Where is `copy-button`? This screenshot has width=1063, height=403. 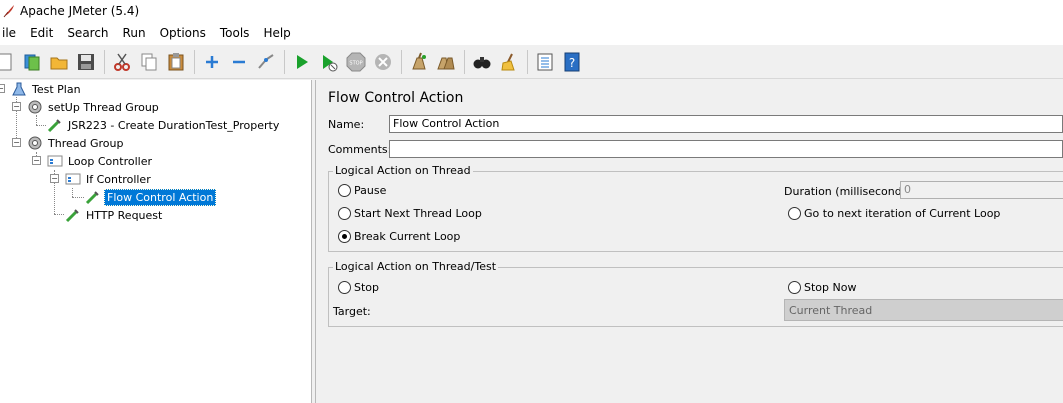
copy-button is located at coordinates (149, 62).